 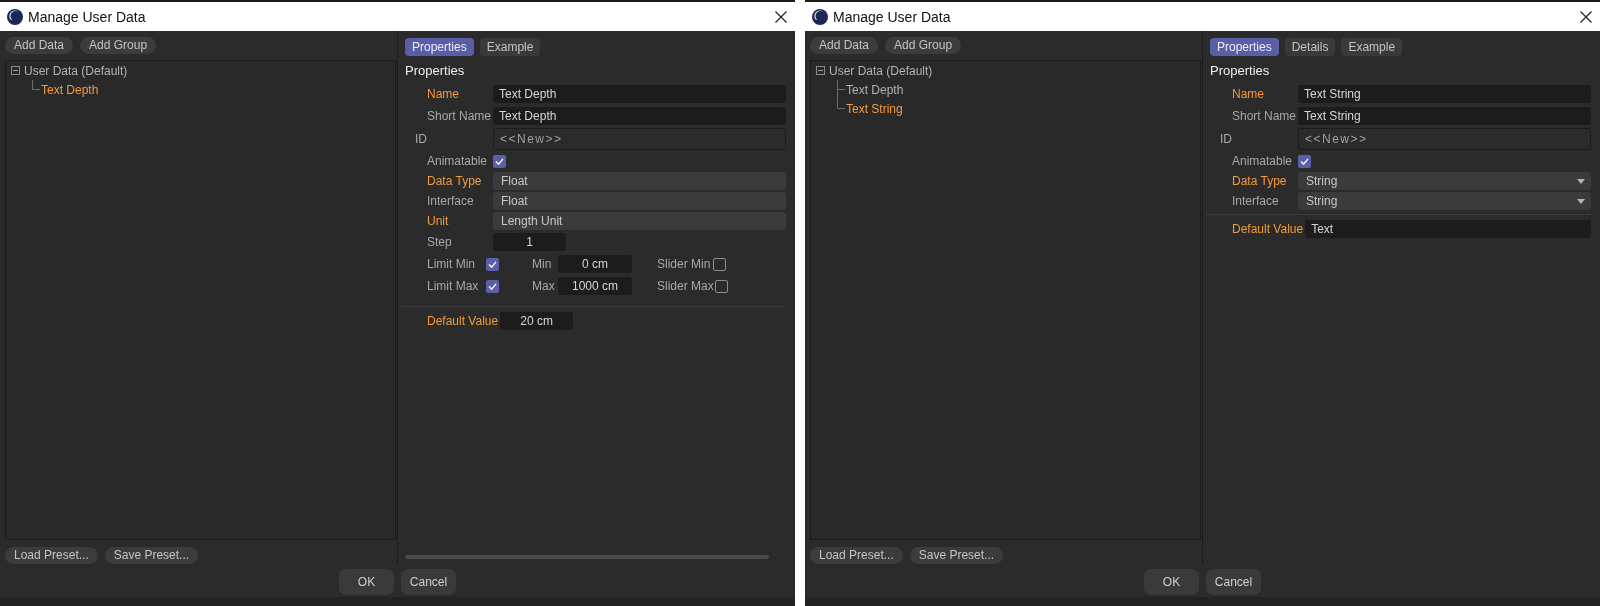 I want to click on field-label: Slider Min, so click(x=684, y=264).